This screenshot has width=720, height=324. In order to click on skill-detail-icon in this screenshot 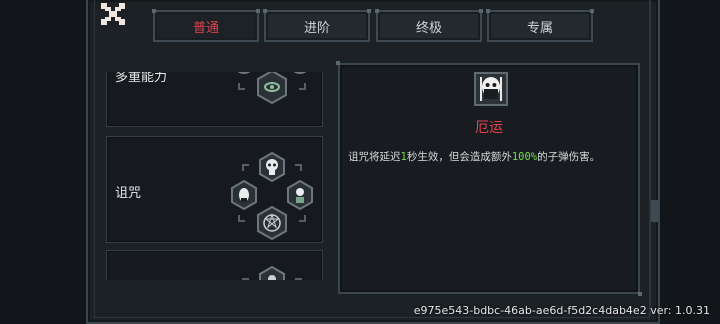, I will do `click(491, 89)`.